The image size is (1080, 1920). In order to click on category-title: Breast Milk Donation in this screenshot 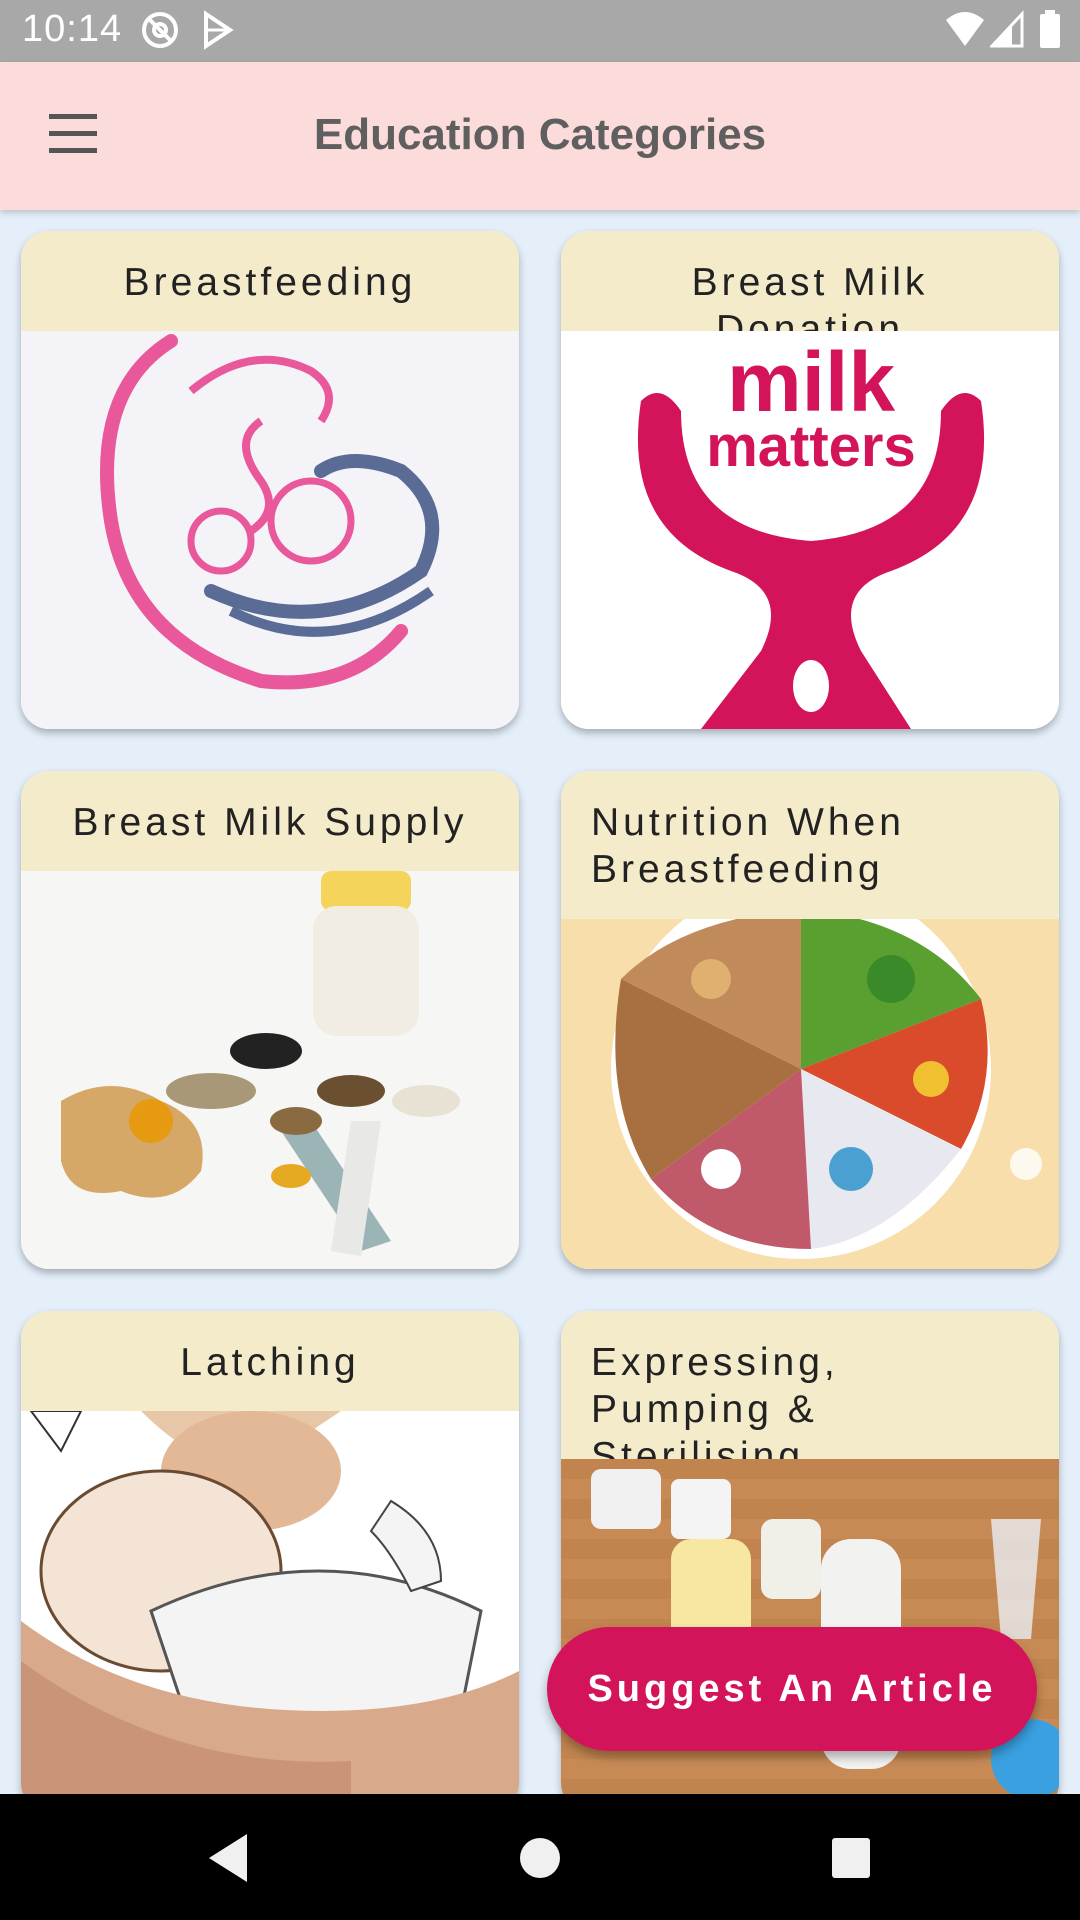, I will do `click(810, 291)`.